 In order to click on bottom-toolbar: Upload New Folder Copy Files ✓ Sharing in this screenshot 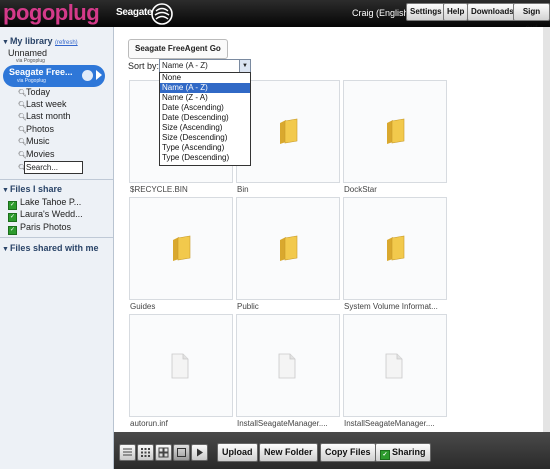, I will do `click(332, 450)`.